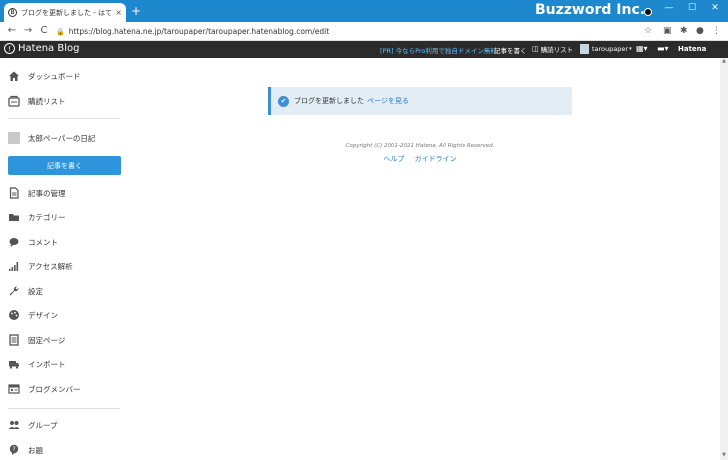 The height and width of the screenshot is (460, 728). Describe the element at coordinates (43, 425) in the screenshot. I see `sidebar-item-label: グループ` at that location.